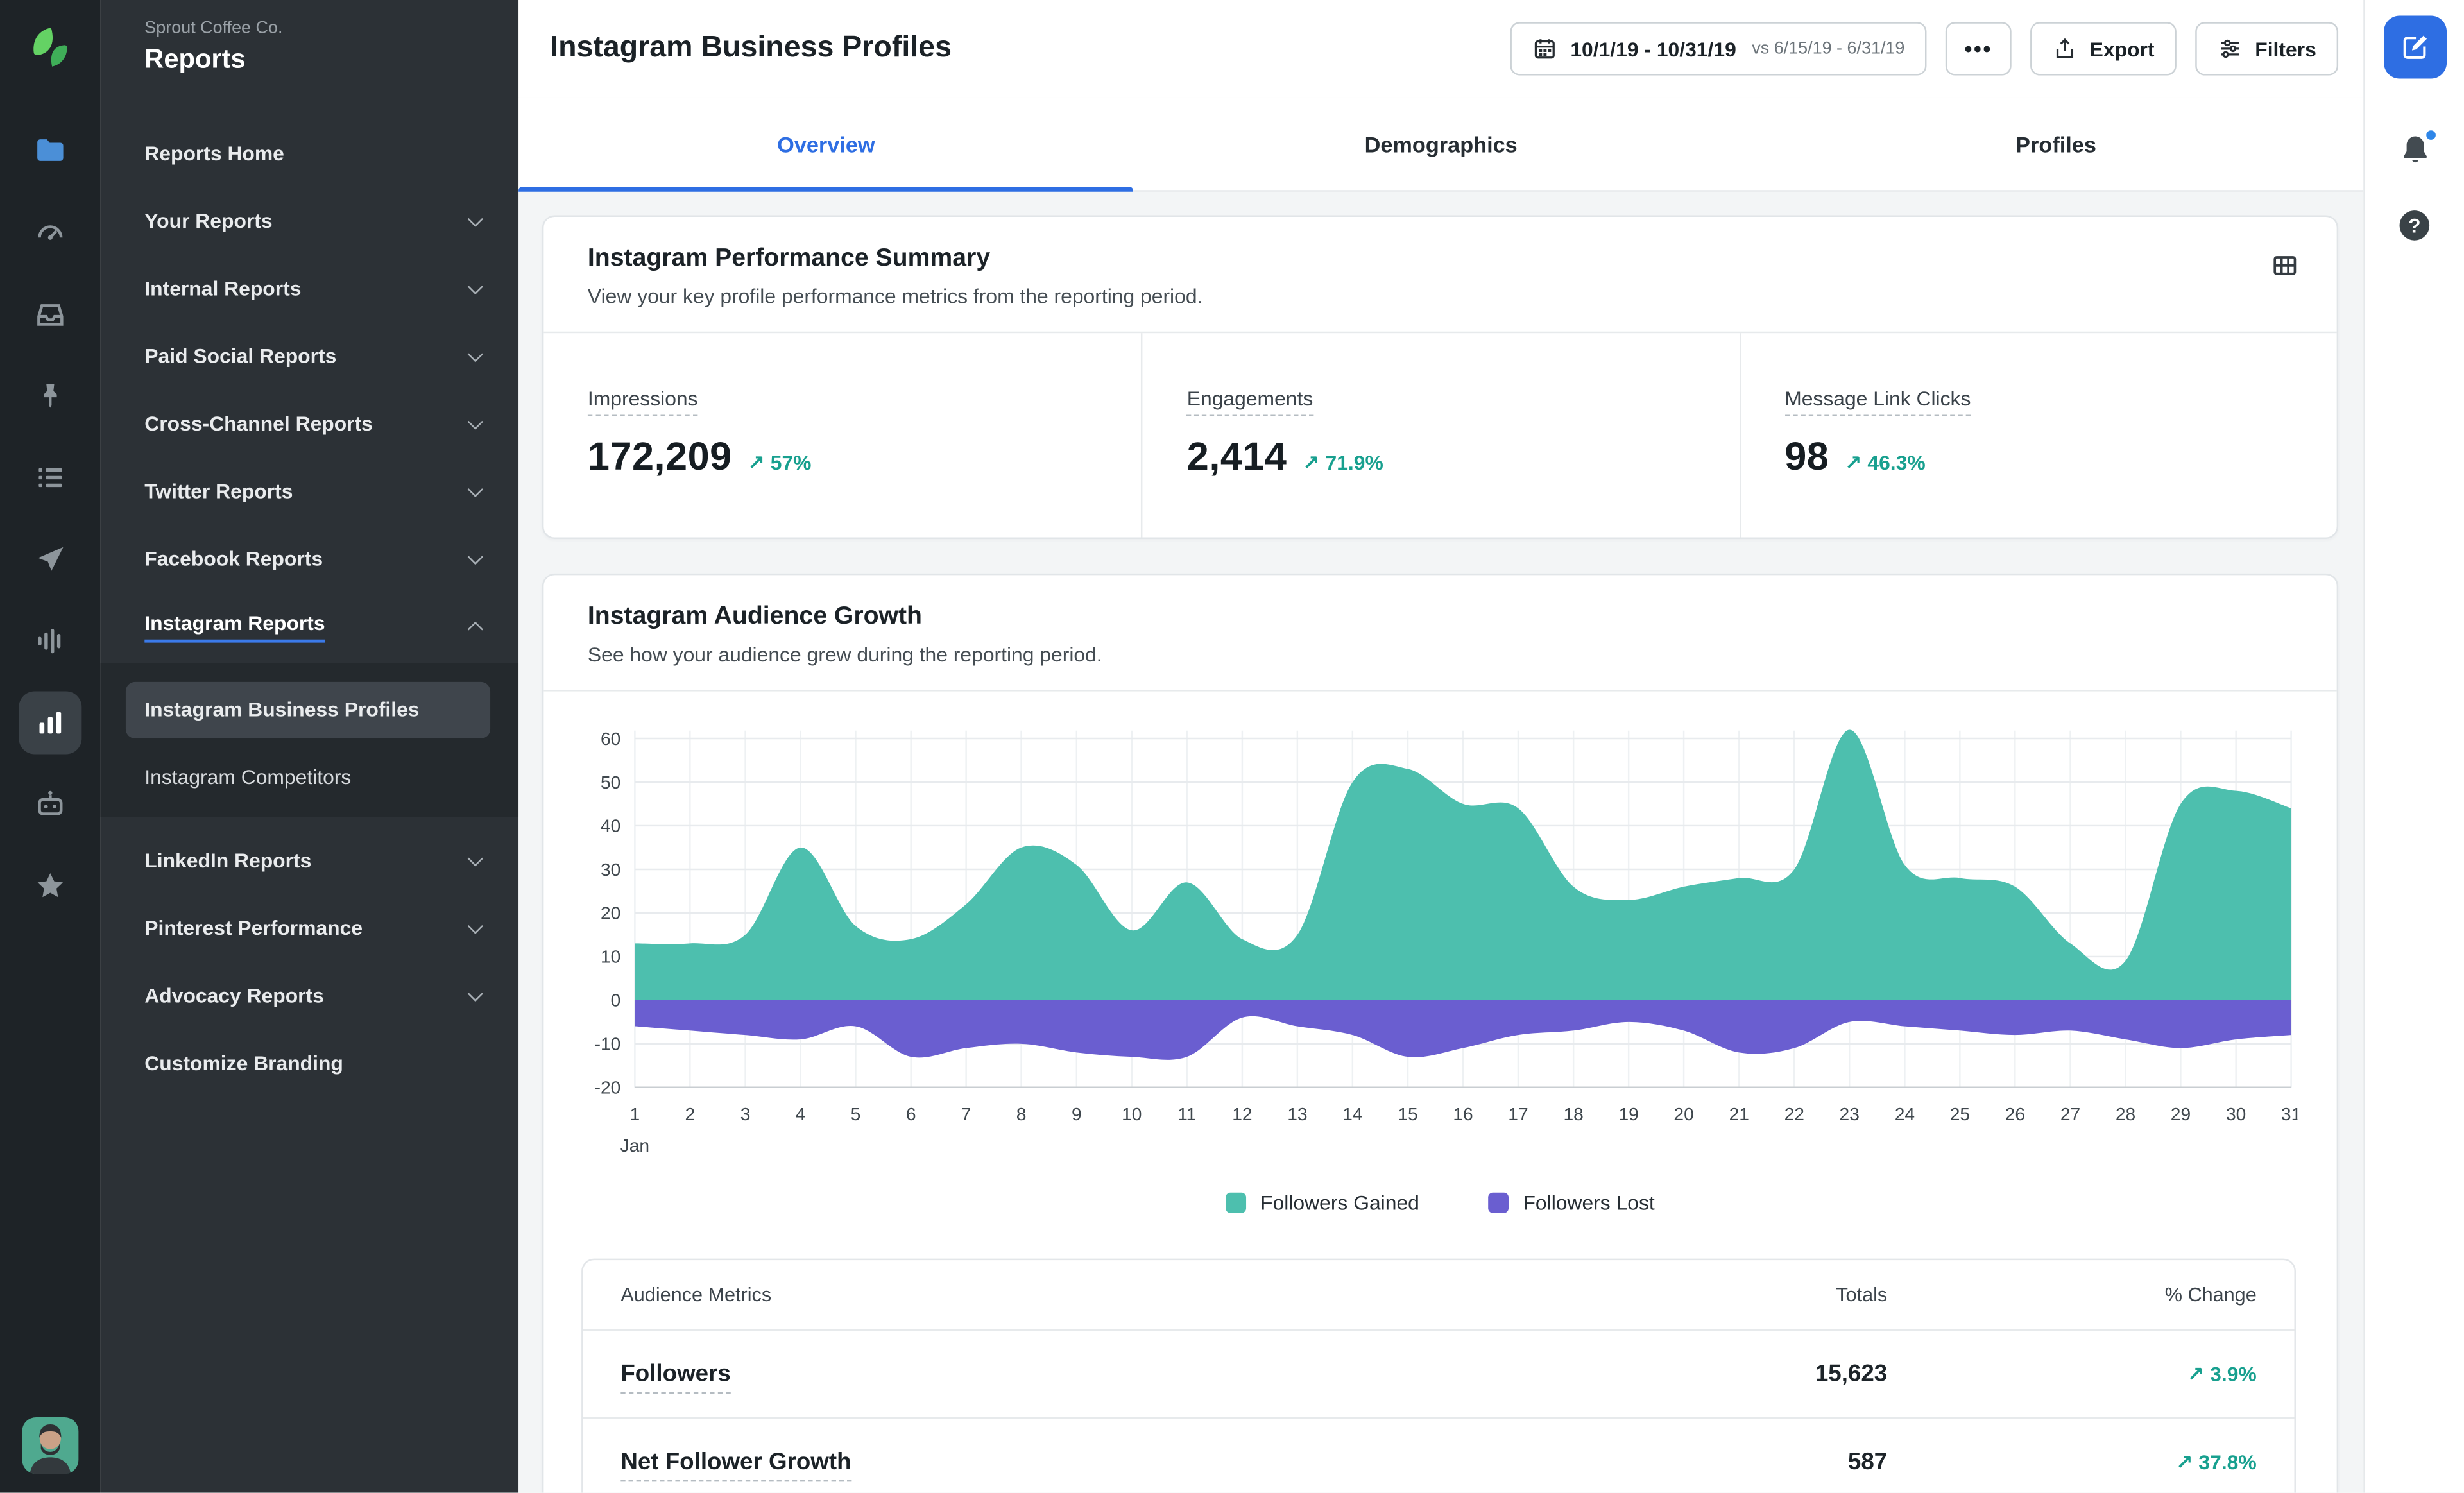  I want to click on sidebar-item-advocacy-reports: Advocacy Reports, so click(310, 995).